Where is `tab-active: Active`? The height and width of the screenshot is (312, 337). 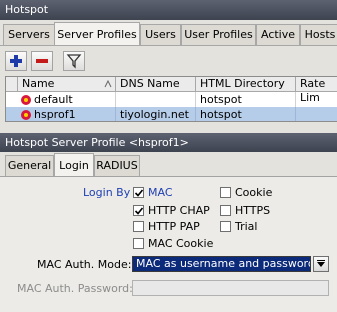
tab-active: Active is located at coordinates (278, 34).